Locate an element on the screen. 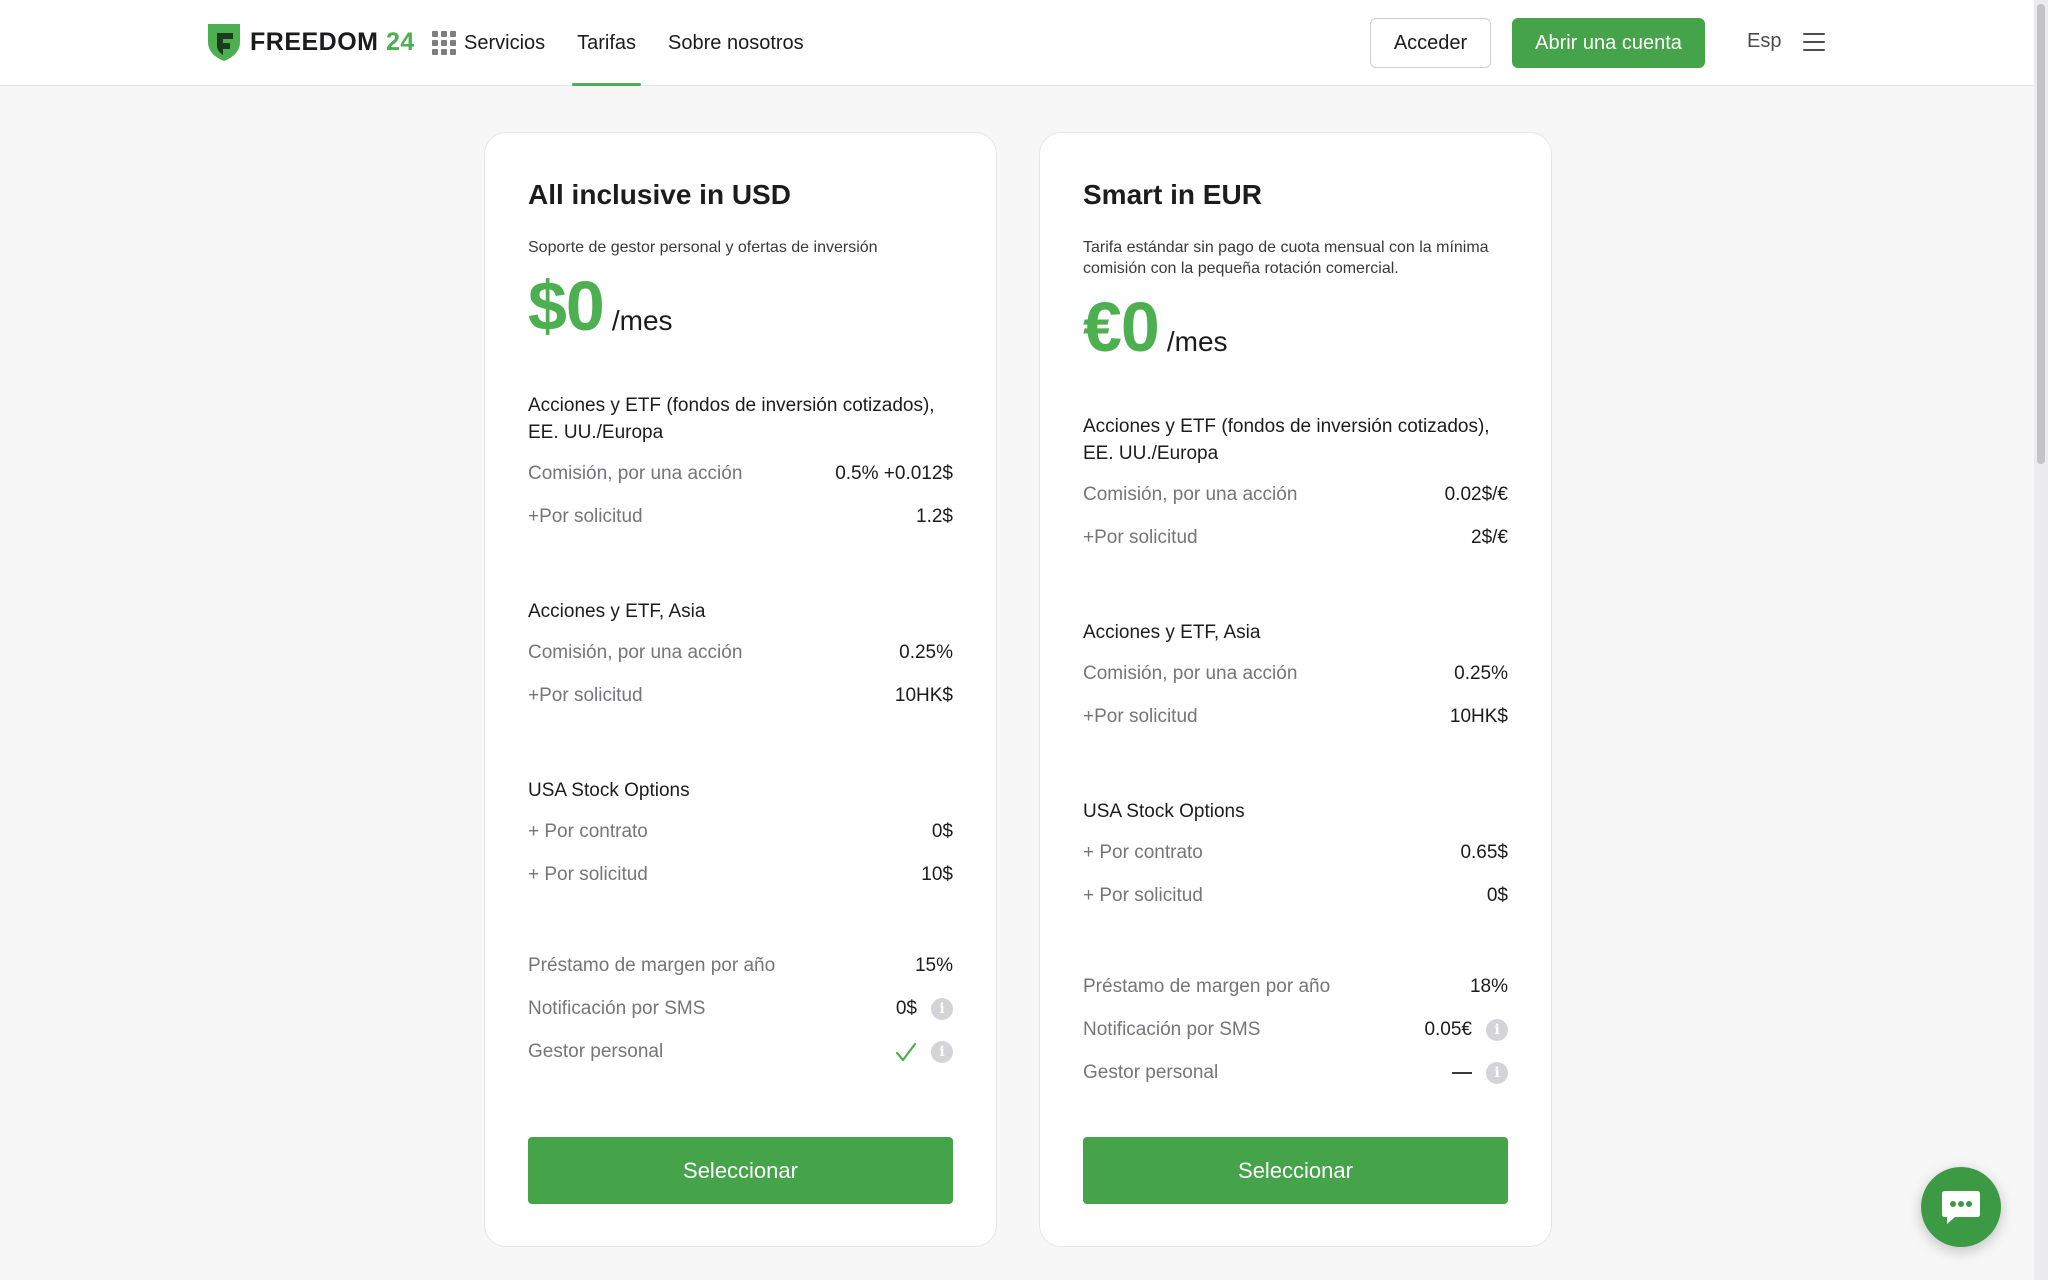 This screenshot has height=1280, width=2048. price-amount: $0 is located at coordinates (566, 306).